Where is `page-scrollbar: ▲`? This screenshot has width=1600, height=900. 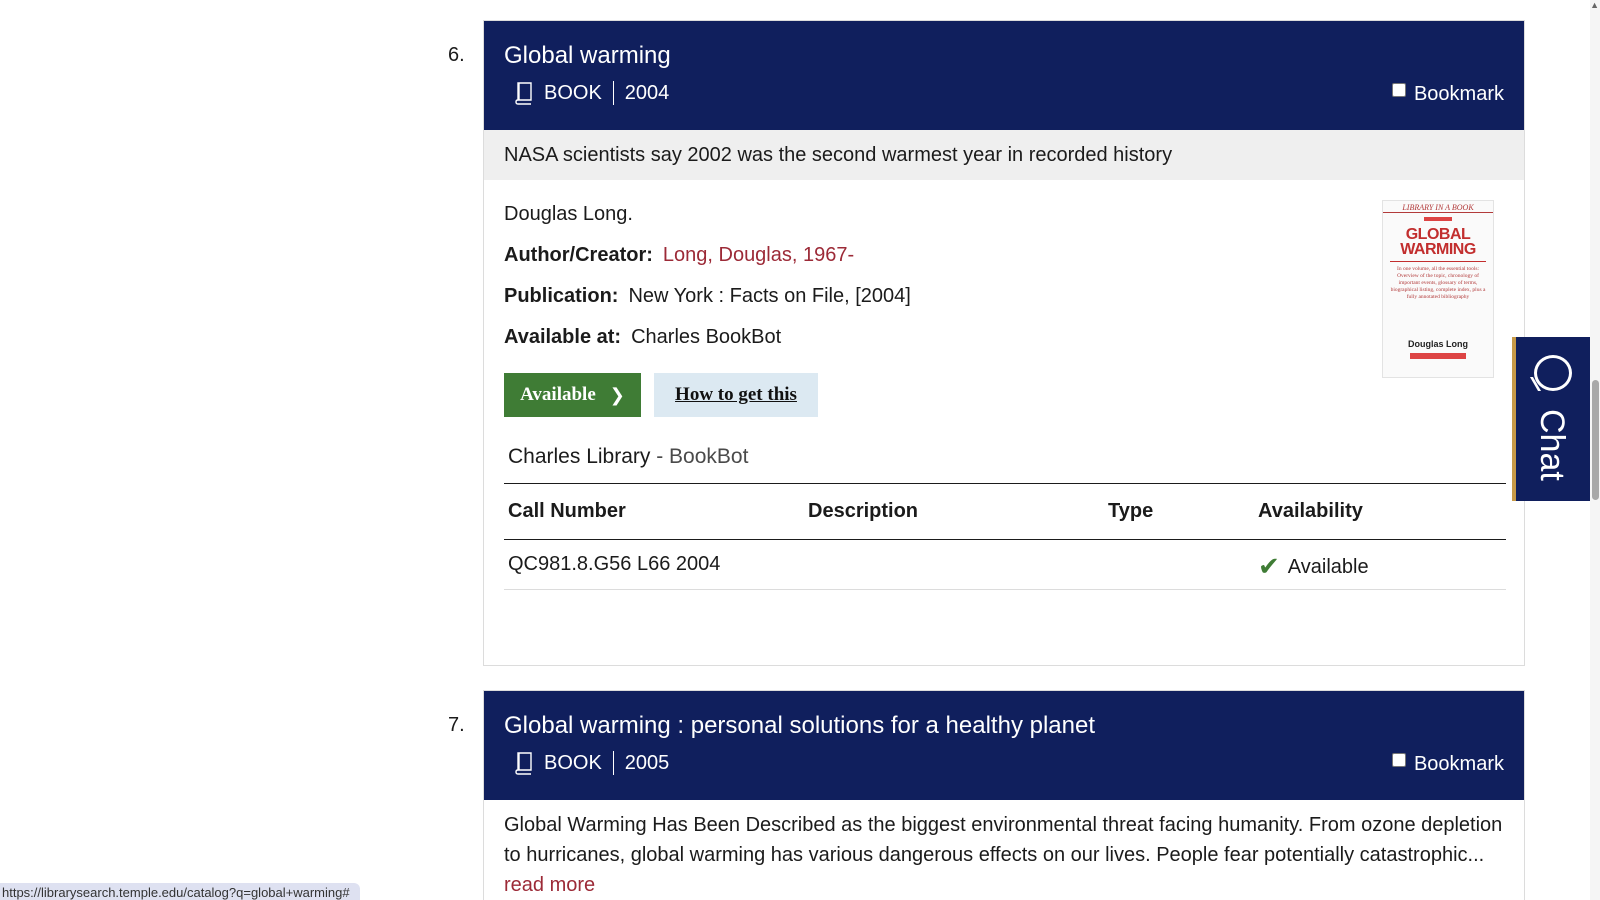
page-scrollbar: ▲ is located at coordinates (1595, 450).